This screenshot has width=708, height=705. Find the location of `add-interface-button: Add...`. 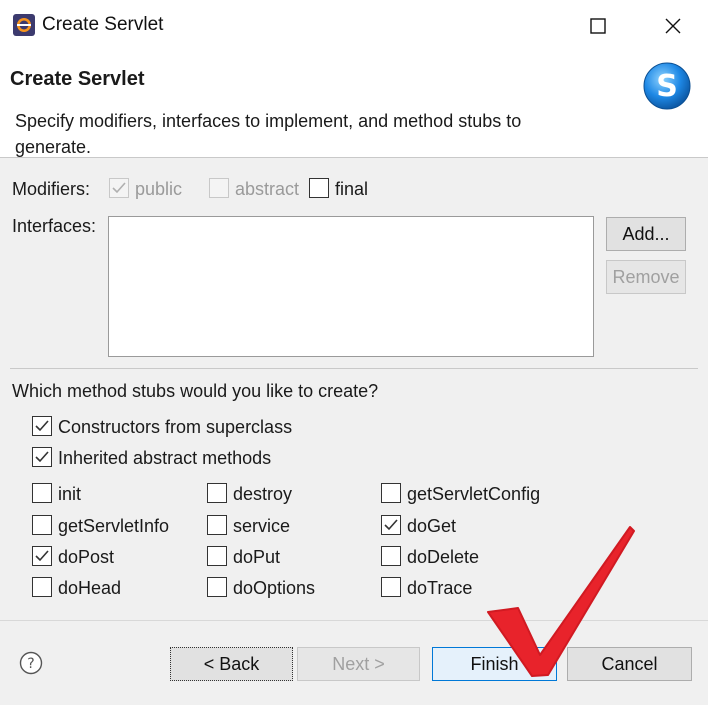

add-interface-button: Add... is located at coordinates (646, 234).